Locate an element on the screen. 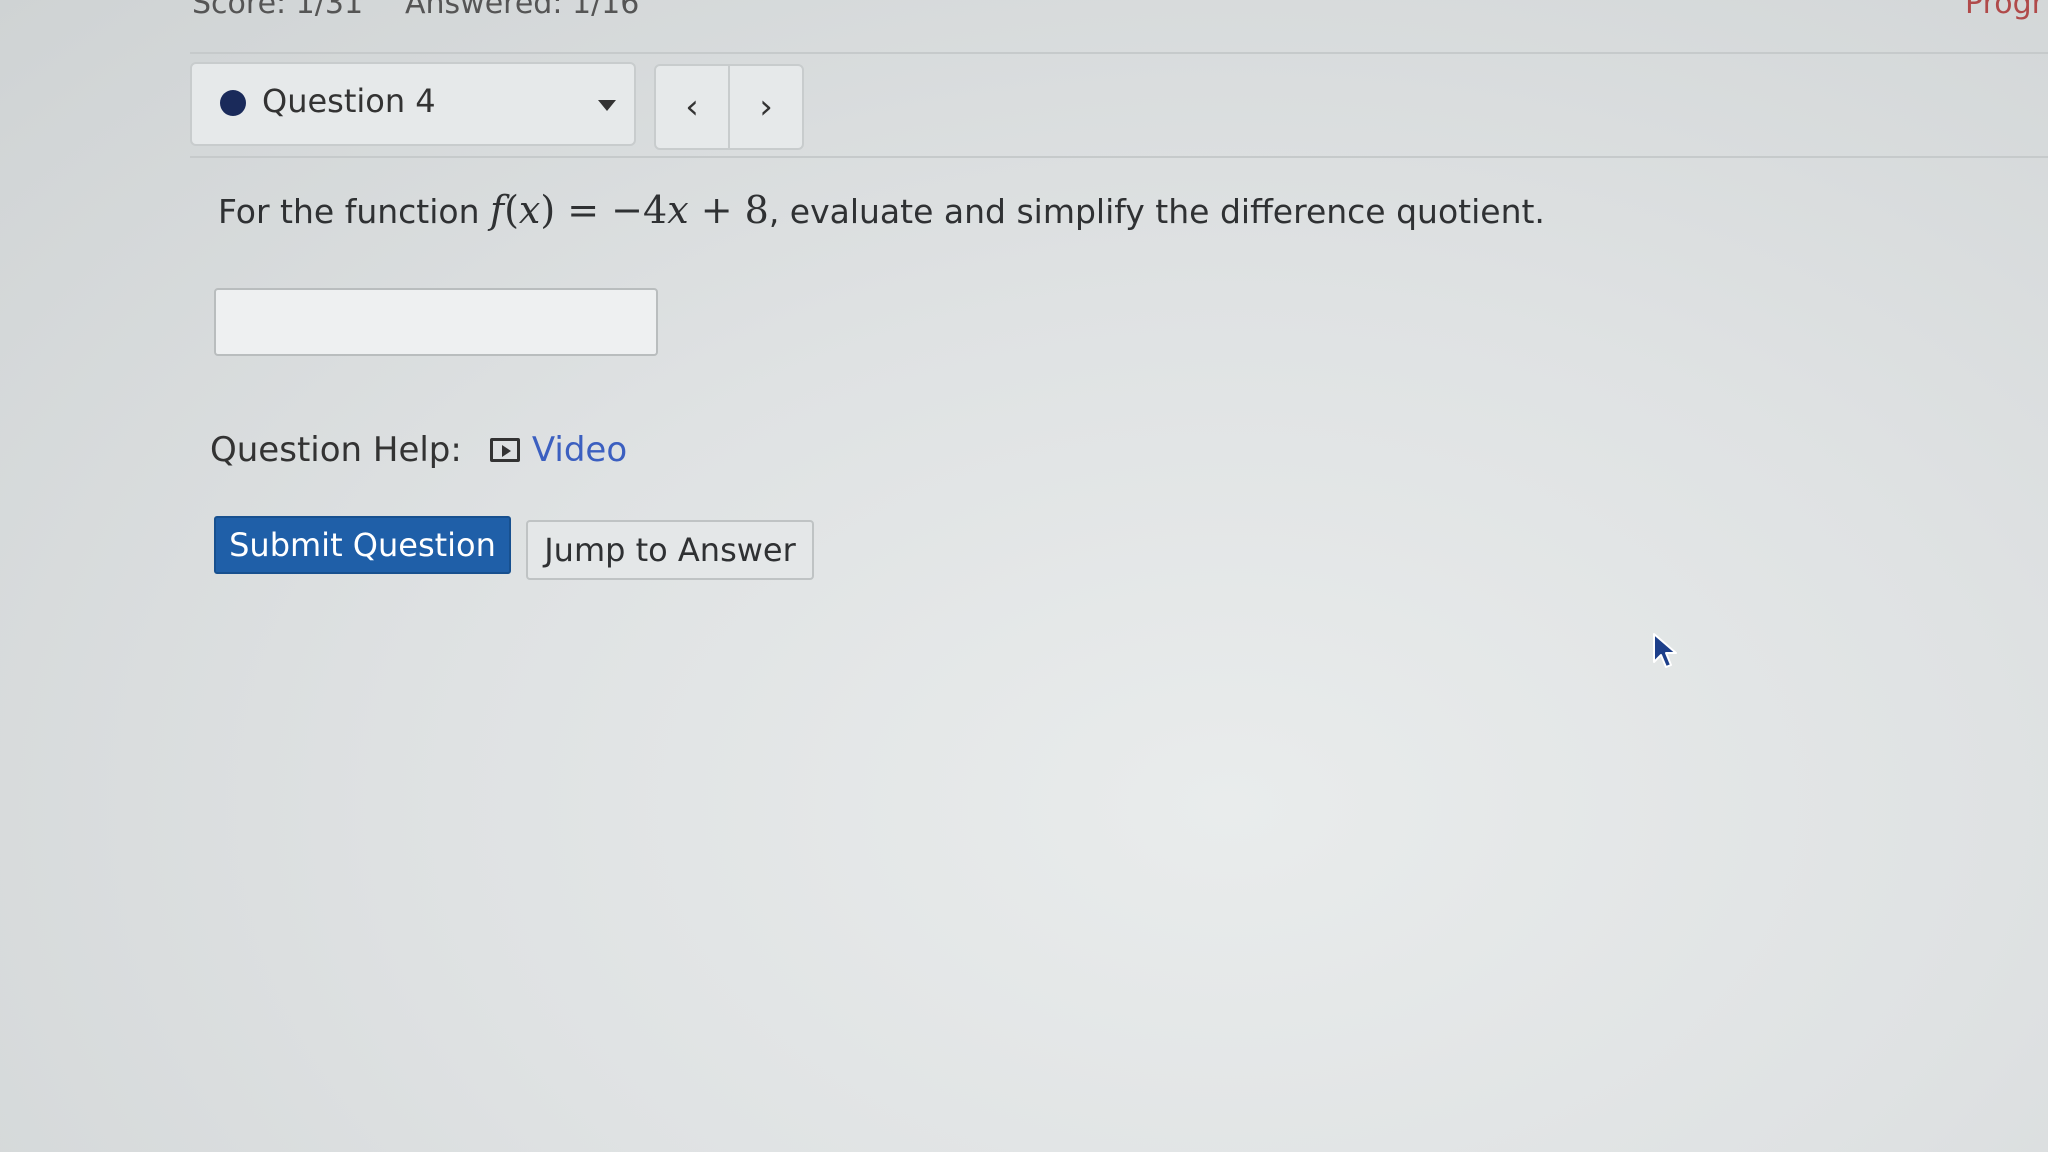 The image size is (2048, 1152). caret-down-icon is located at coordinates (607, 105).